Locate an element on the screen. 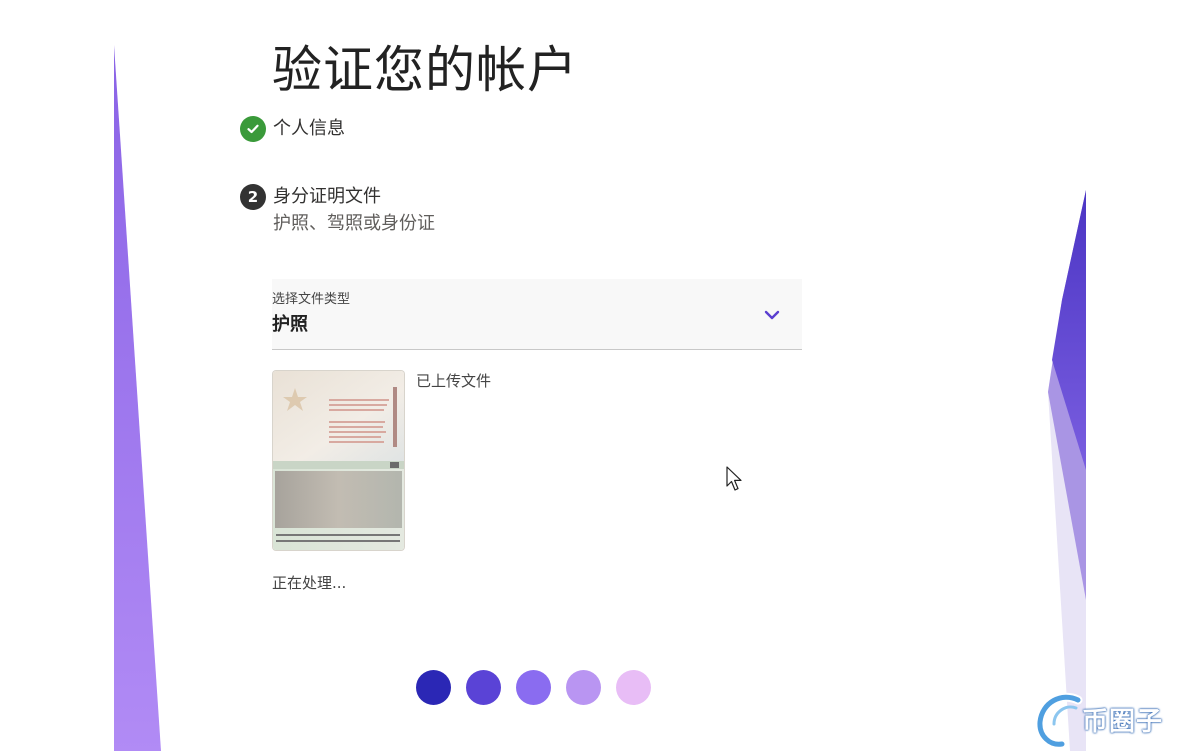  watermark: 币圈子 is located at coordinates (1097, 719).